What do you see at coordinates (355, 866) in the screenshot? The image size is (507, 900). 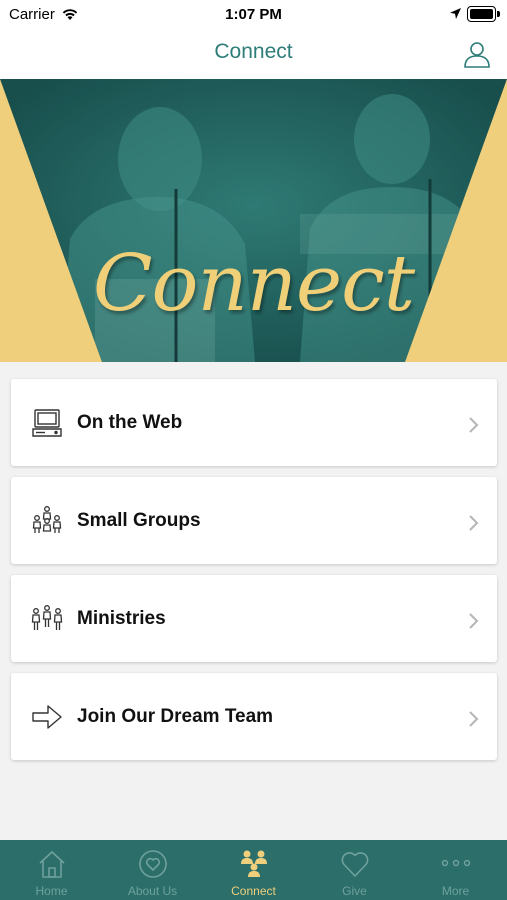 I see `heart-icon` at bounding box center [355, 866].